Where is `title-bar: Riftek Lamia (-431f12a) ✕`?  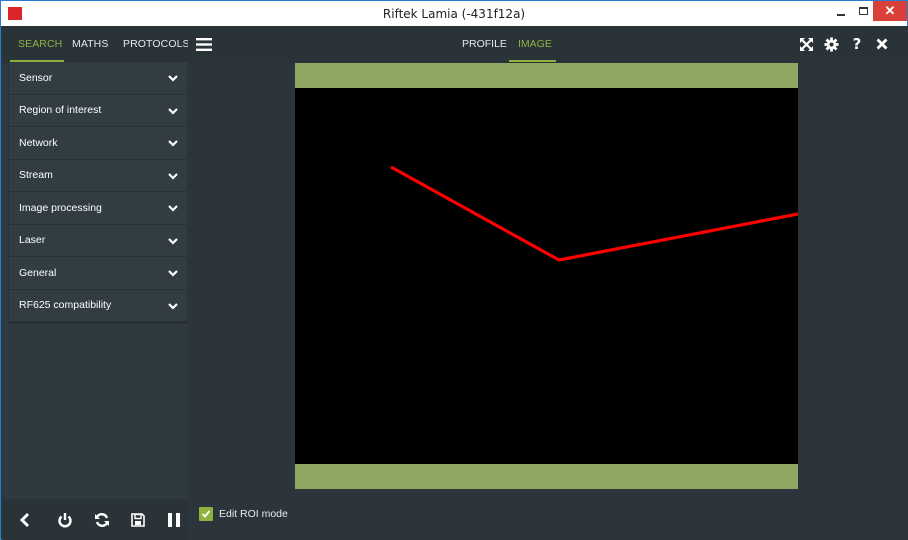 title-bar: Riftek Lamia (-431f12a) ✕ is located at coordinates (454, 13).